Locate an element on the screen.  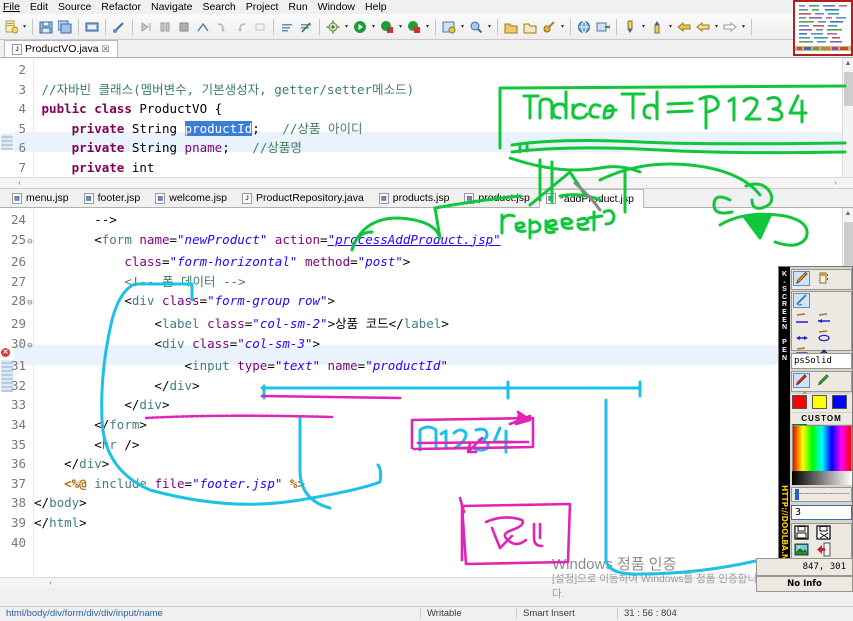
color-palette is located at coordinates (821, 411).